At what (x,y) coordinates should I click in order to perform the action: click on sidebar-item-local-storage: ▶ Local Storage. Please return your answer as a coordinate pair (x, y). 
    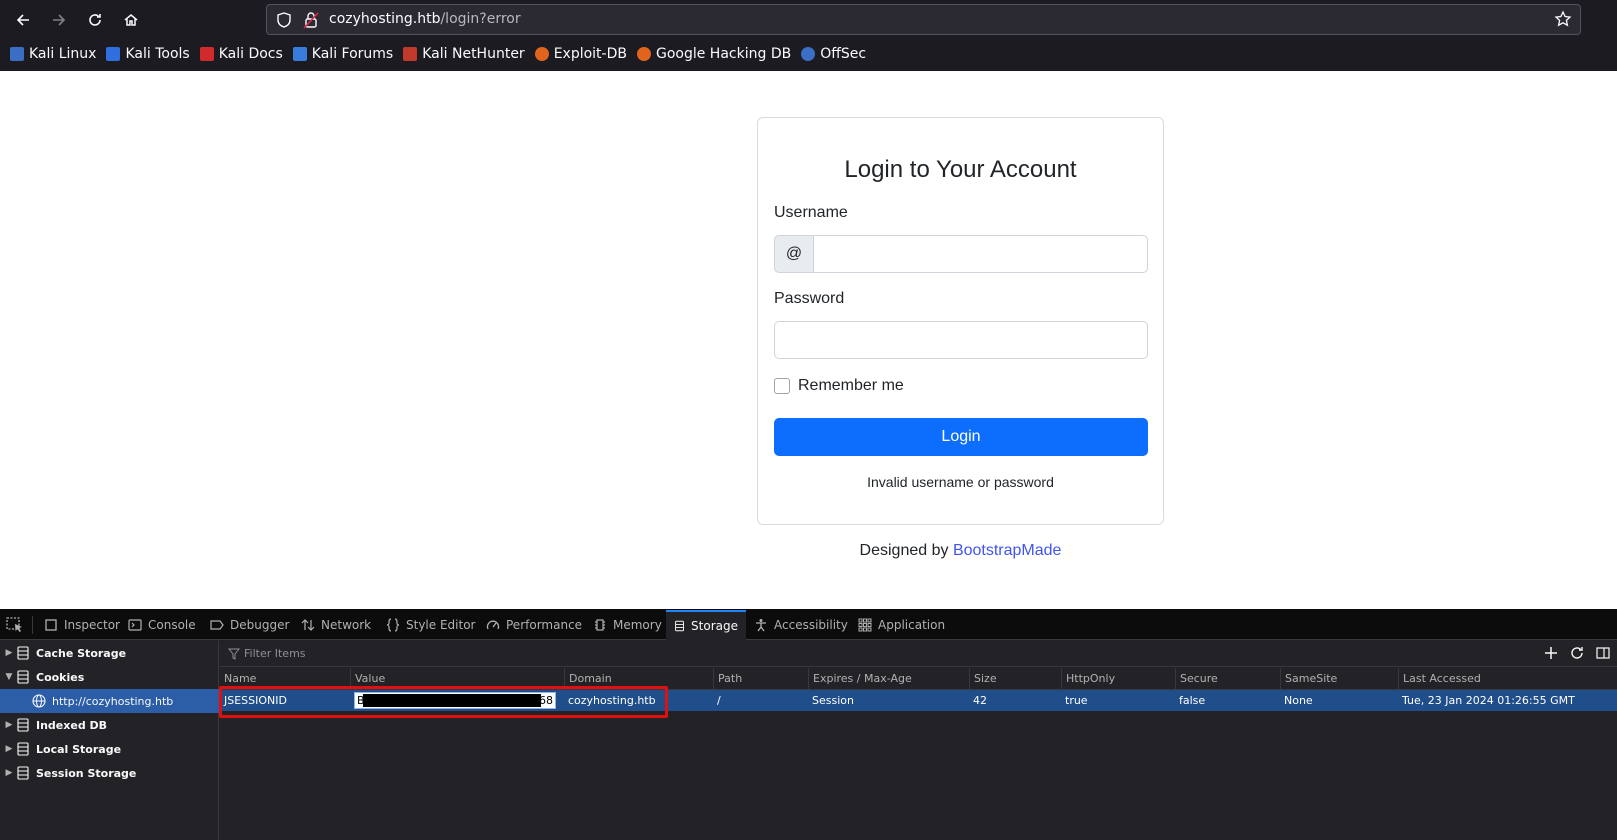
    Looking at the image, I should click on (109, 749).